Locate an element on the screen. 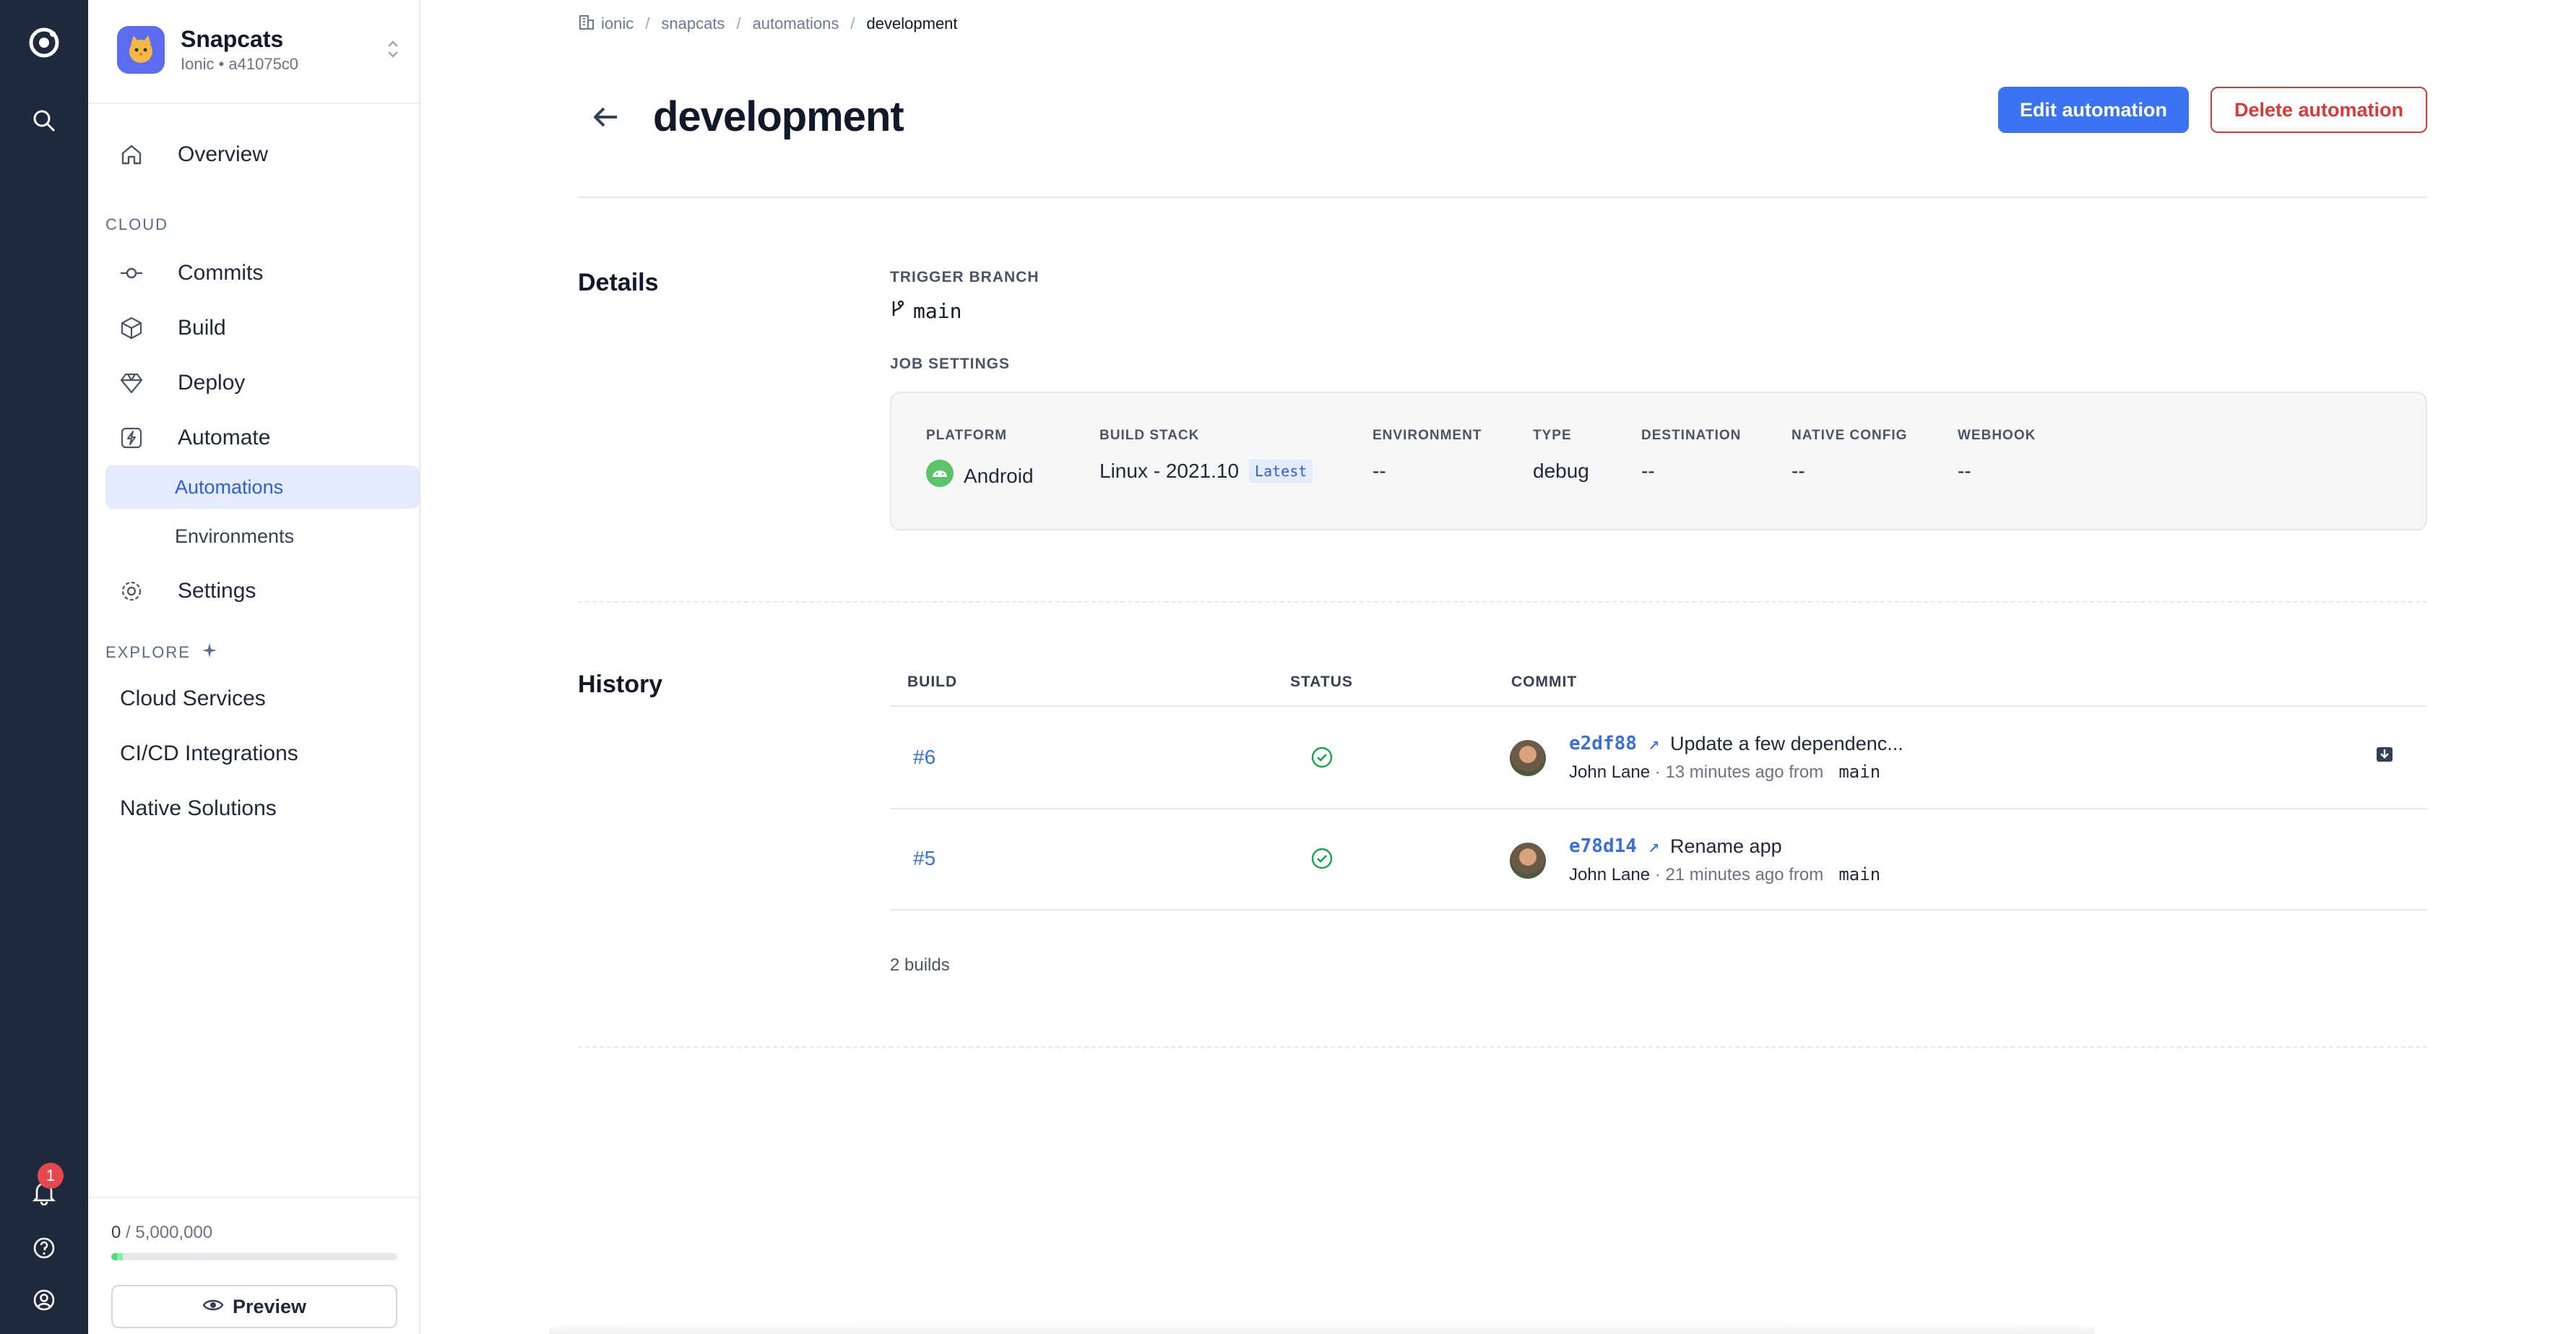 The image size is (2576, 1334). usage-bar is located at coordinates (254, 1256).